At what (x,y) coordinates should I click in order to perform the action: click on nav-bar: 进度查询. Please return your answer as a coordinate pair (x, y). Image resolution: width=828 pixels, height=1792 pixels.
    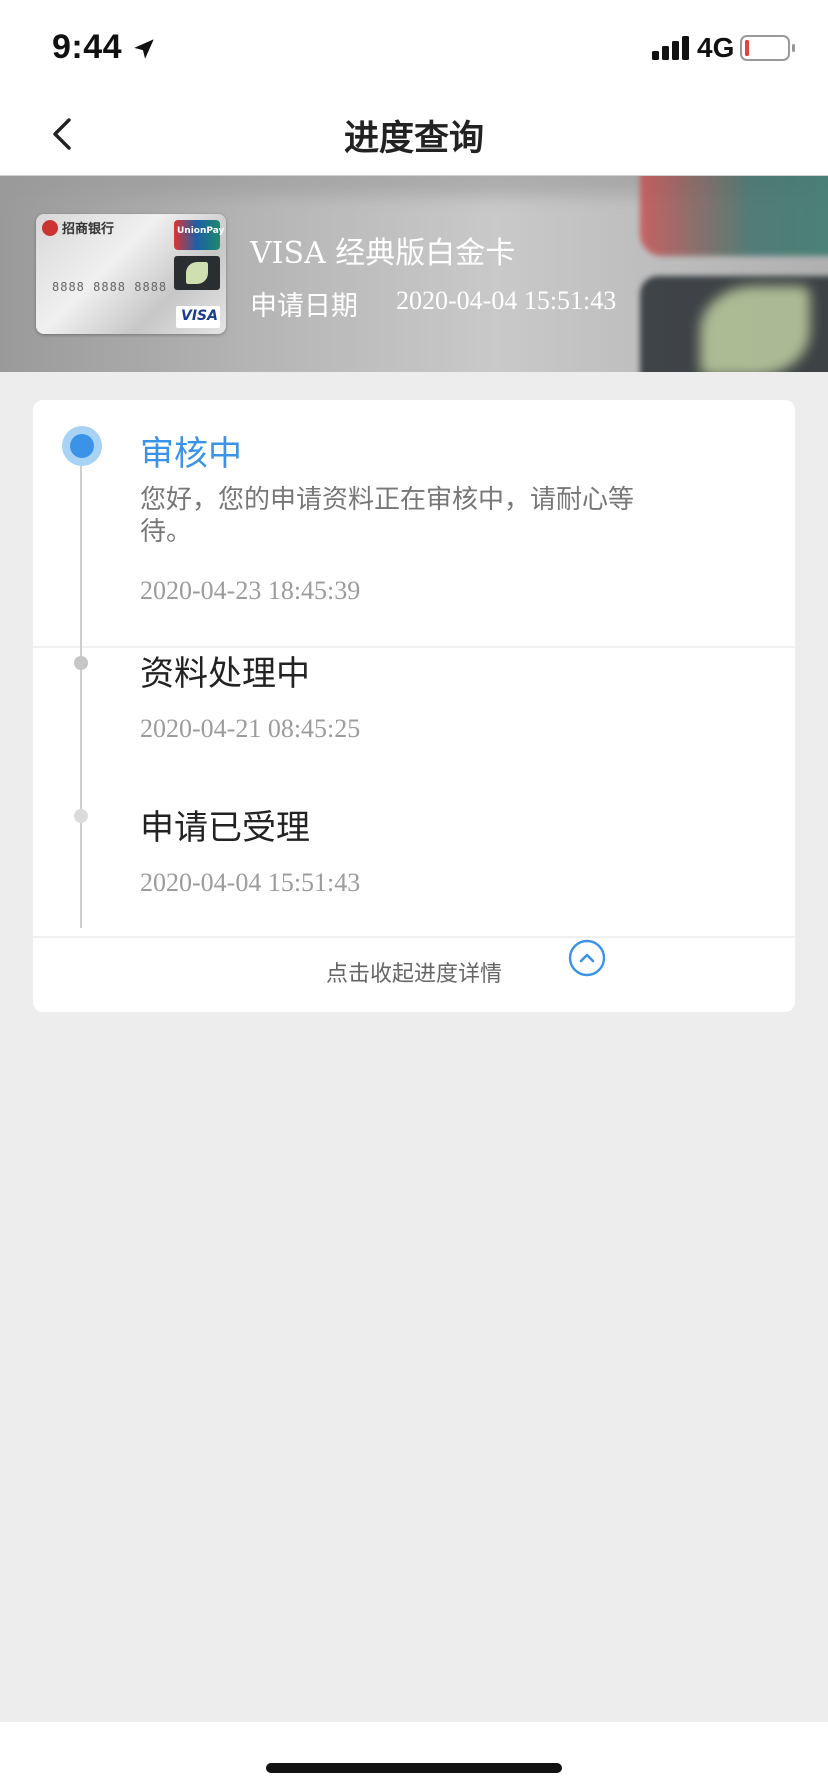
    Looking at the image, I should click on (414, 134).